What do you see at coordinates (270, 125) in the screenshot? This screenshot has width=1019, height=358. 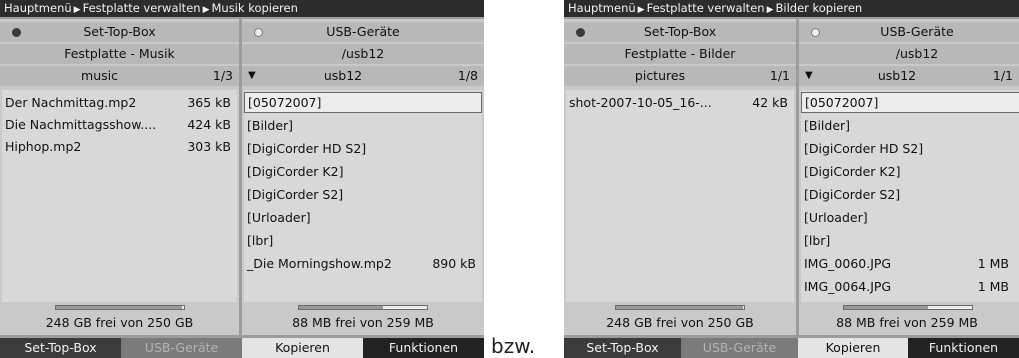 I see `file-name: [Bilder]` at bounding box center [270, 125].